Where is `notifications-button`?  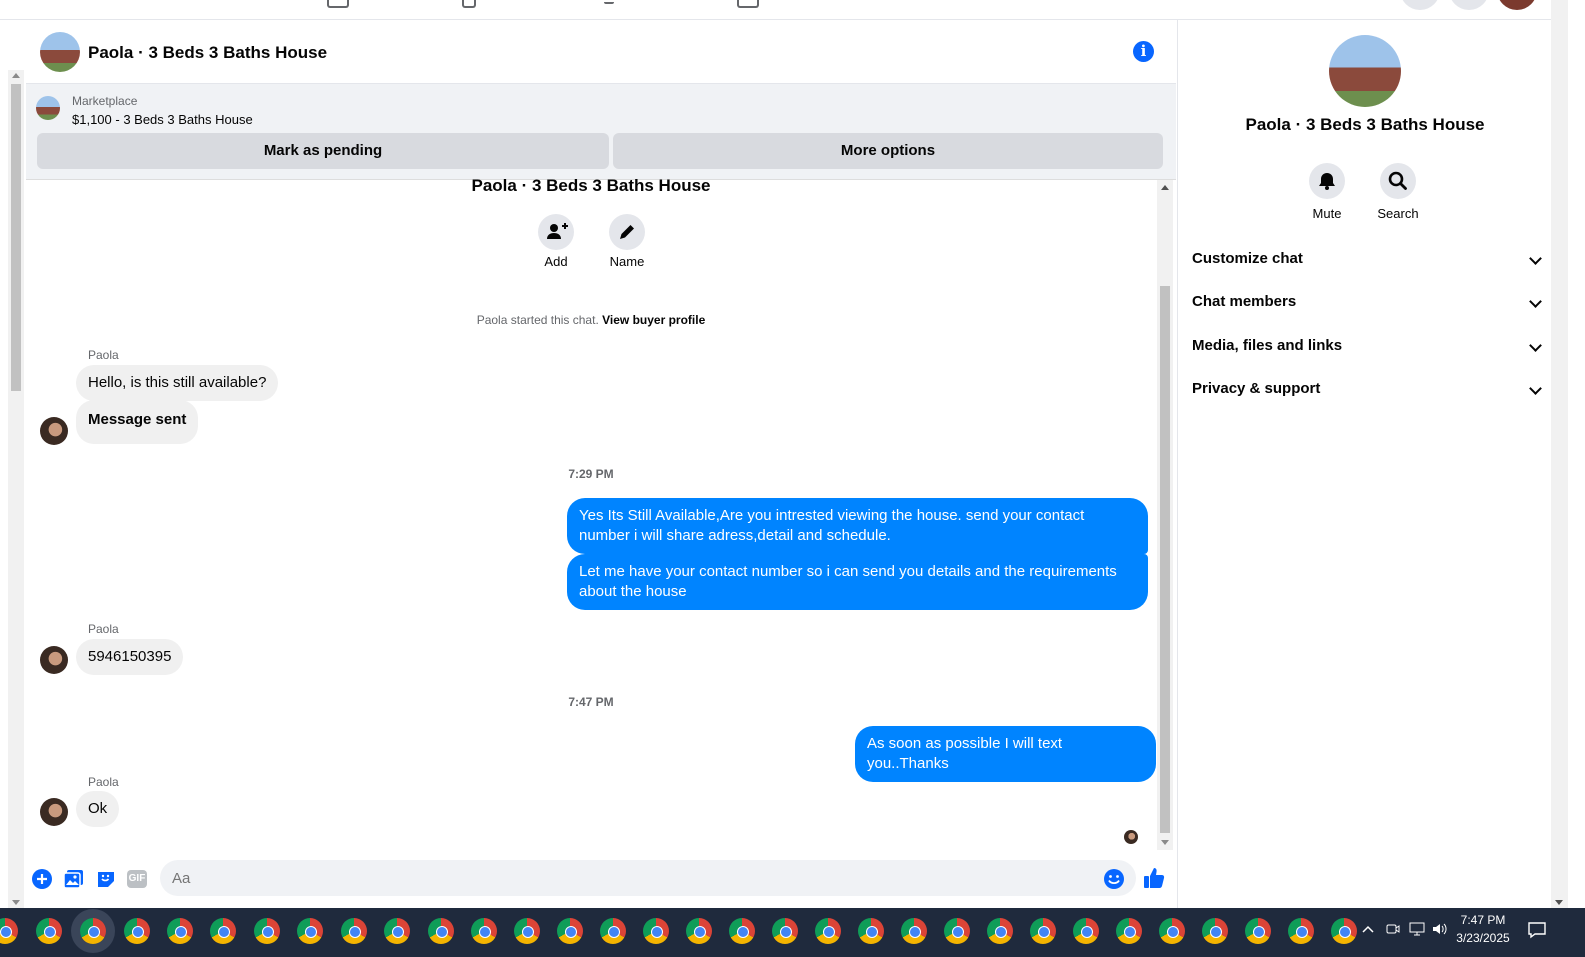 notifications-button is located at coordinates (1469, 5).